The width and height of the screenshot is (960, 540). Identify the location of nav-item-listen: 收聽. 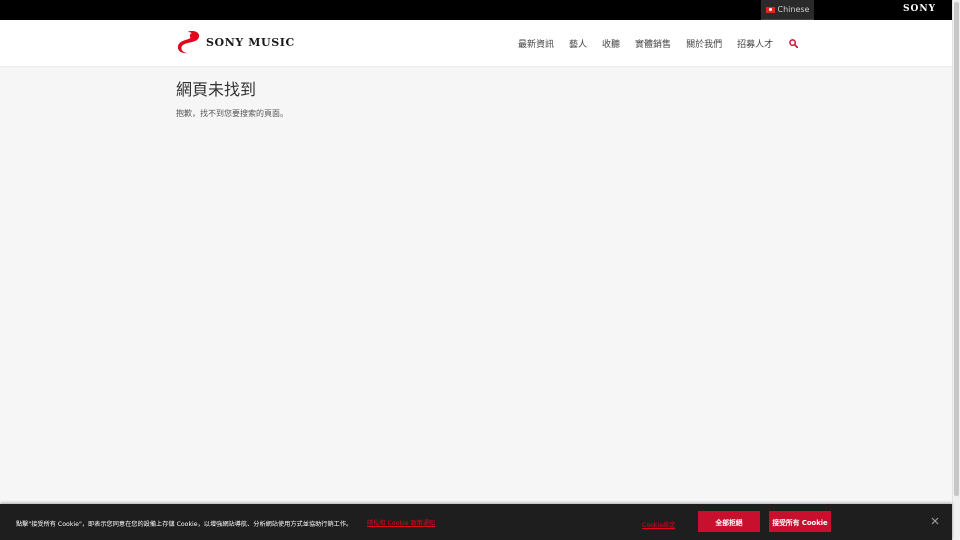
(611, 43).